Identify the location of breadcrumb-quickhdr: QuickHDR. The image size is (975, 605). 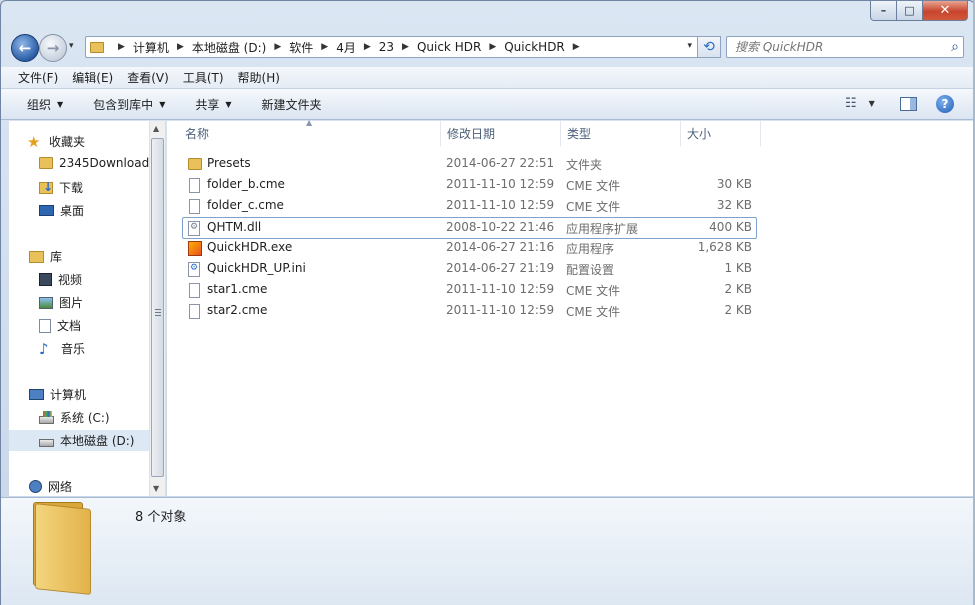
(534, 47).